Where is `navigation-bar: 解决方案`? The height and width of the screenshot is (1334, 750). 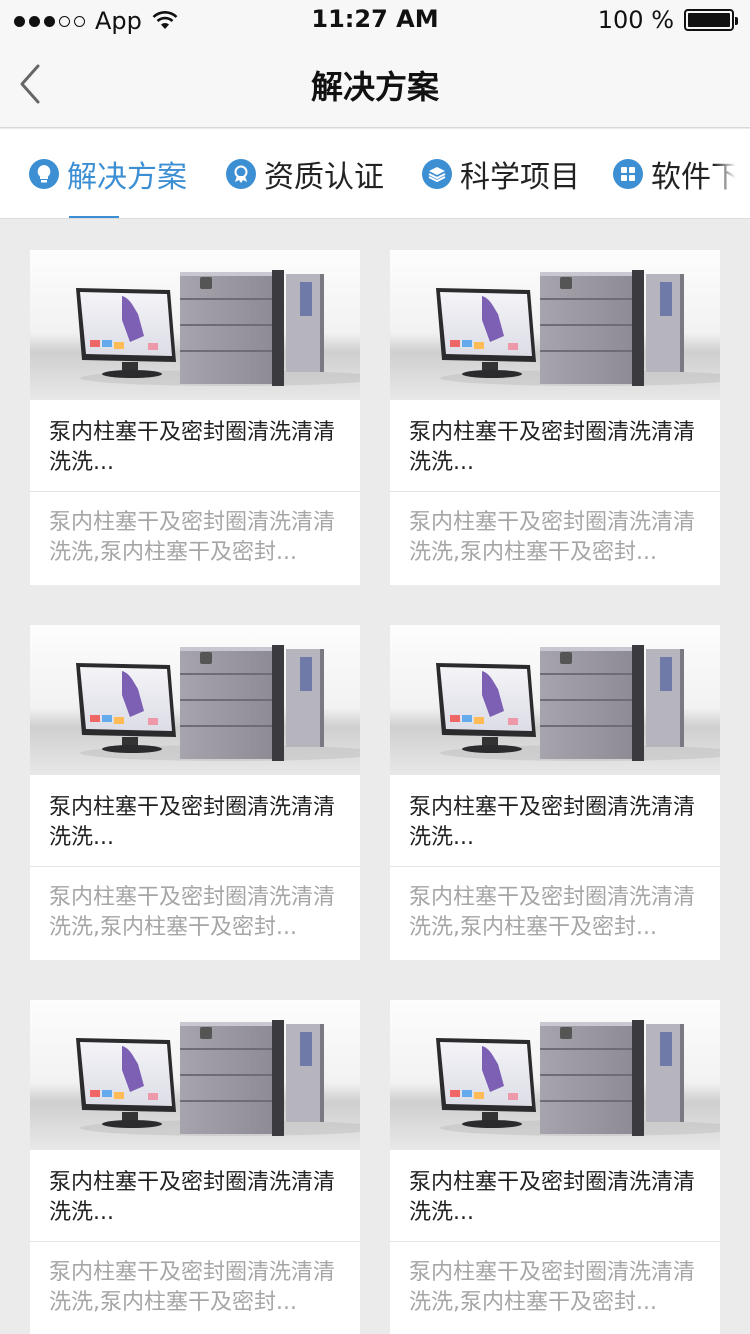 navigation-bar: 解决方案 is located at coordinates (375, 84).